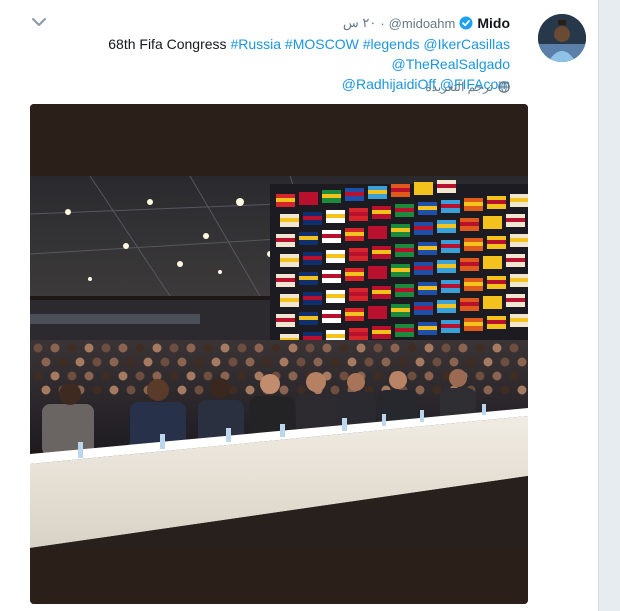 Image resolution: width=620 pixels, height=611 pixels. What do you see at coordinates (389, 84) in the screenshot?
I see `mention-radhijaidioff: @RadhijaidiOff` at bounding box center [389, 84].